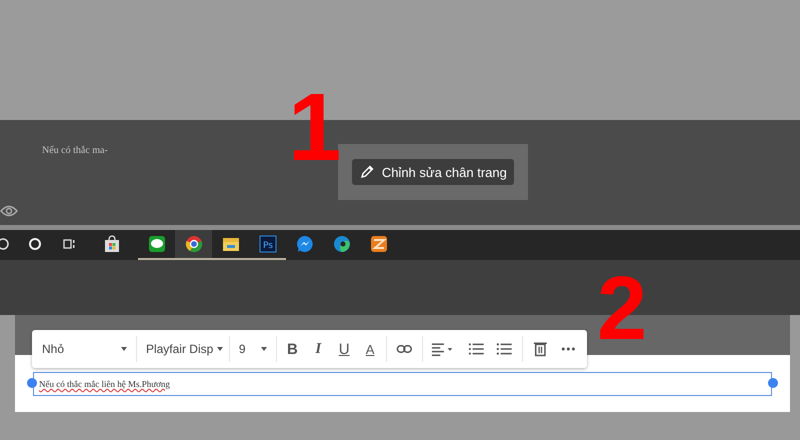 This screenshot has width=800, height=440. What do you see at coordinates (622, 309) in the screenshot?
I see `step-number: 2` at bounding box center [622, 309].